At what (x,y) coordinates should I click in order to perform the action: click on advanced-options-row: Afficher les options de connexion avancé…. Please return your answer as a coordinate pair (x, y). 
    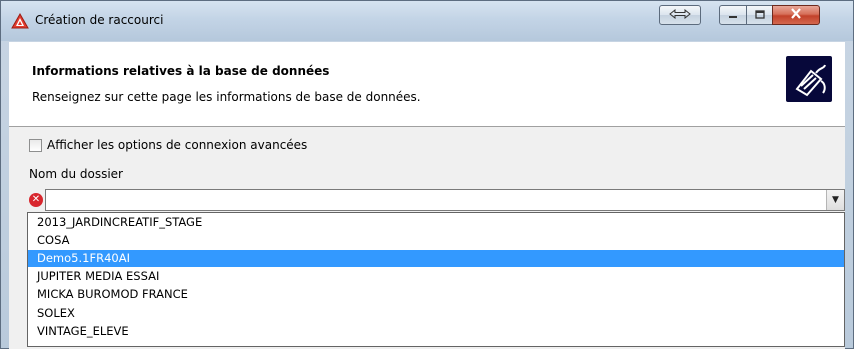
    Looking at the image, I should click on (168, 145).